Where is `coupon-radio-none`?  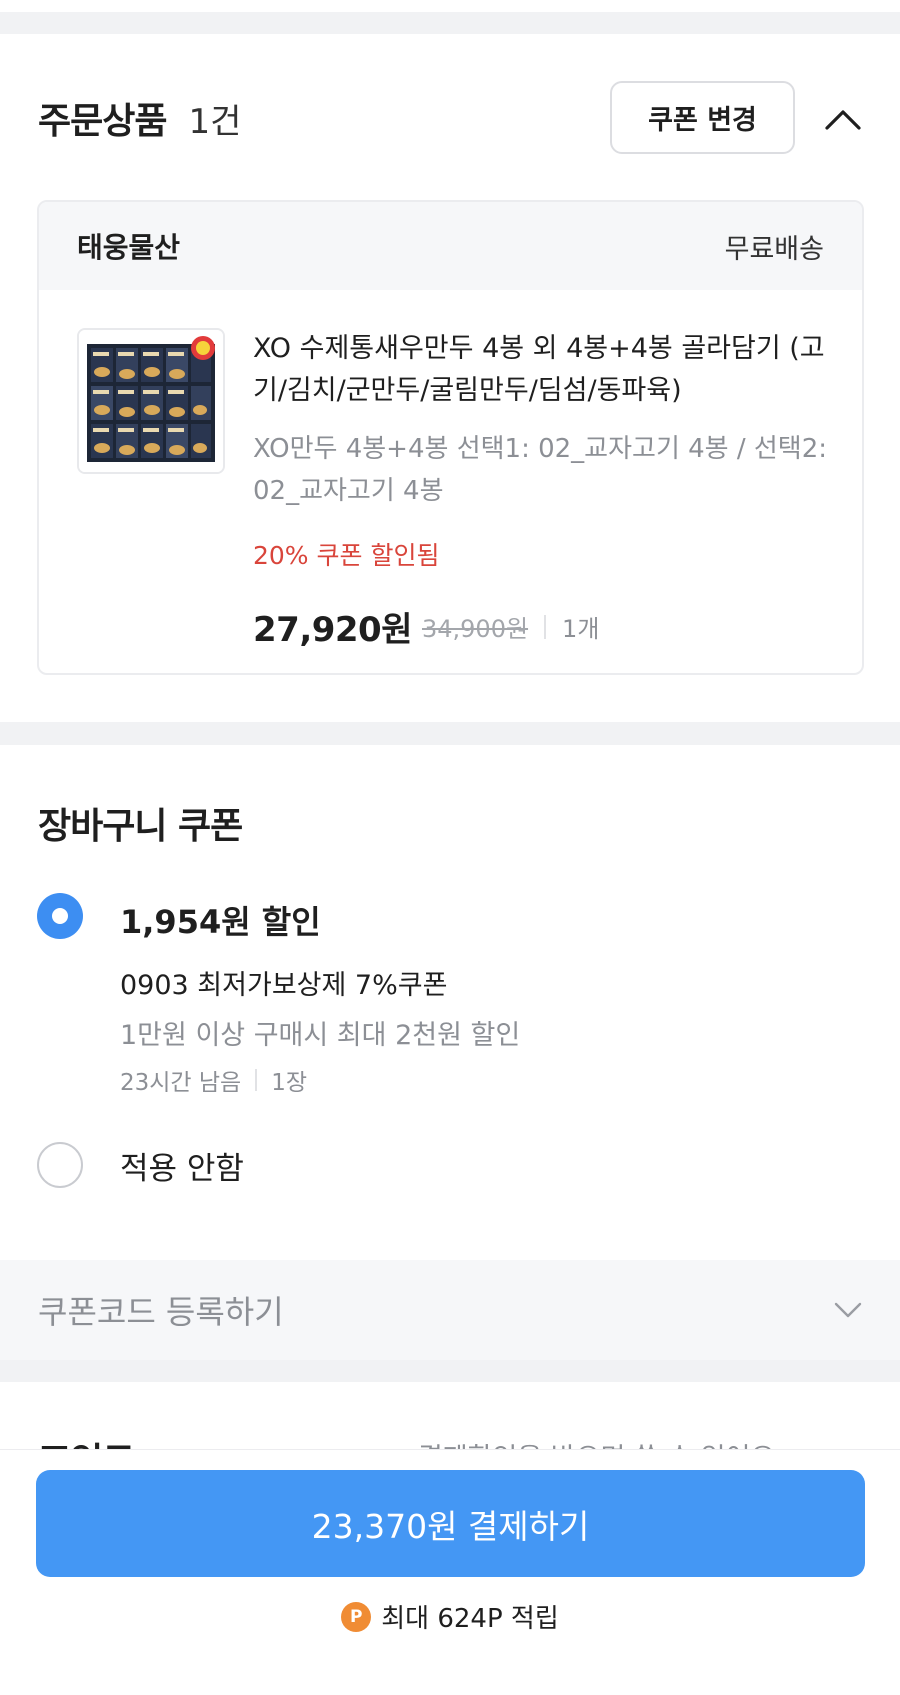 coupon-radio-none is located at coordinates (60, 1165).